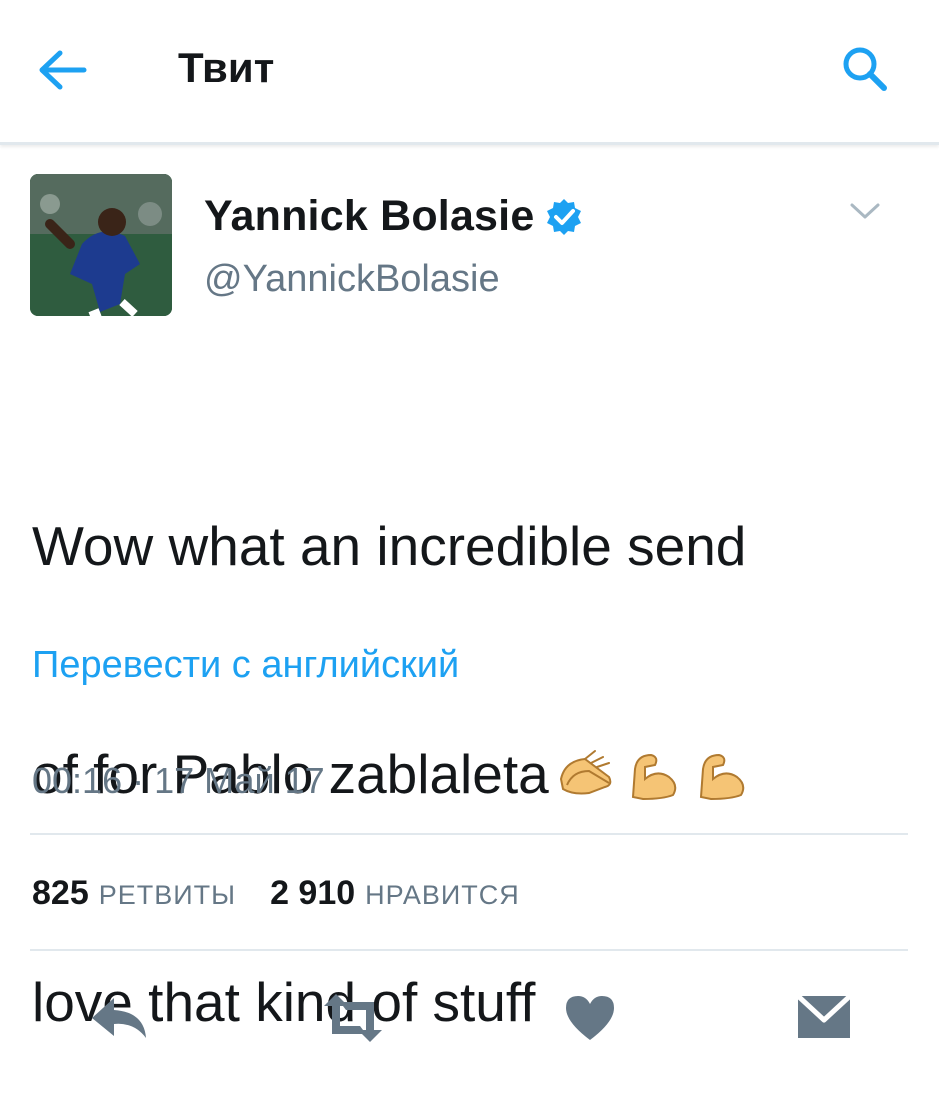  I want to click on app-header: Твит, so click(469, 72).